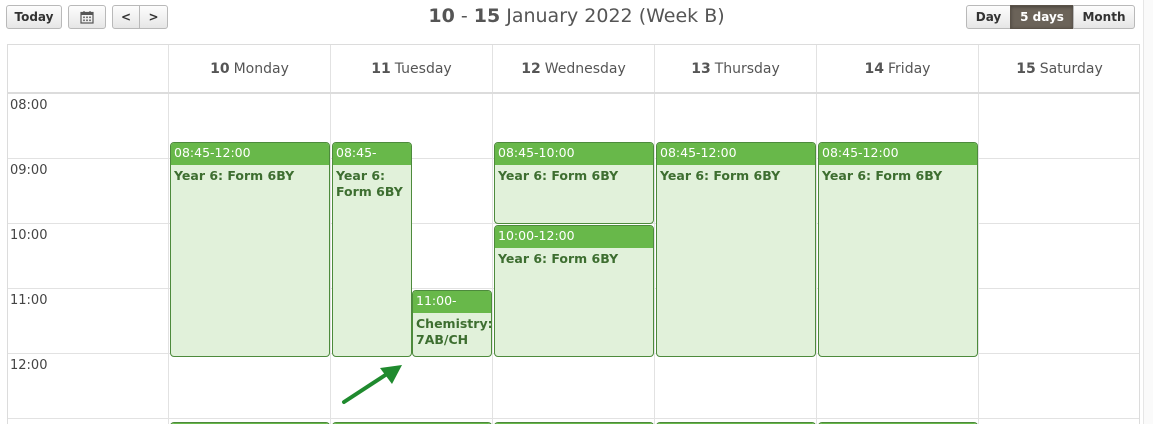 This screenshot has height=424, width=1153. Describe the element at coordinates (574, 154) in the screenshot. I see `event-time: 08:45-10:00` at that location.